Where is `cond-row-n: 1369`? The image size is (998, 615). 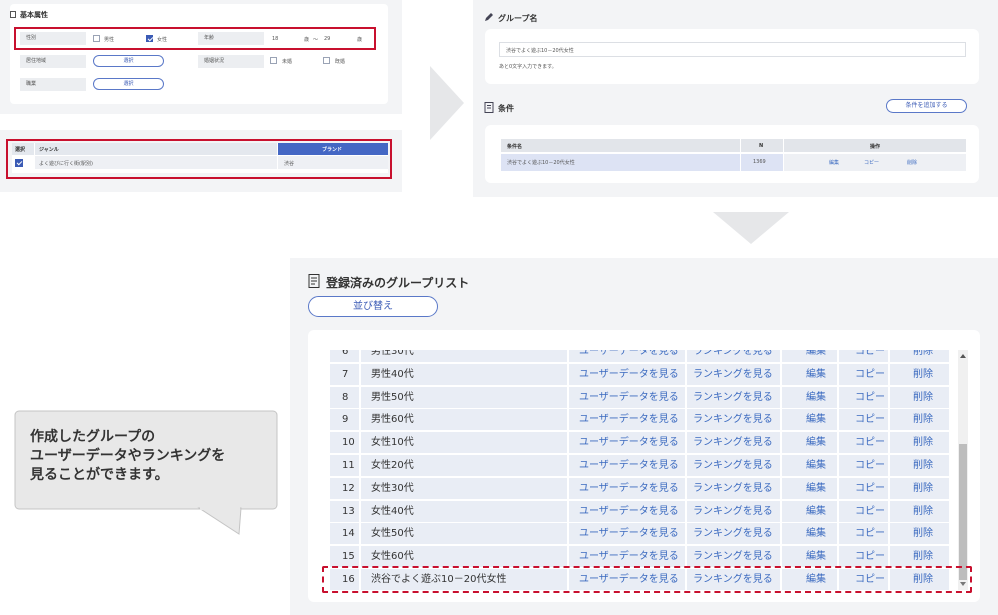
cond-row-n: 1369 is located at coordinates (762, 162).